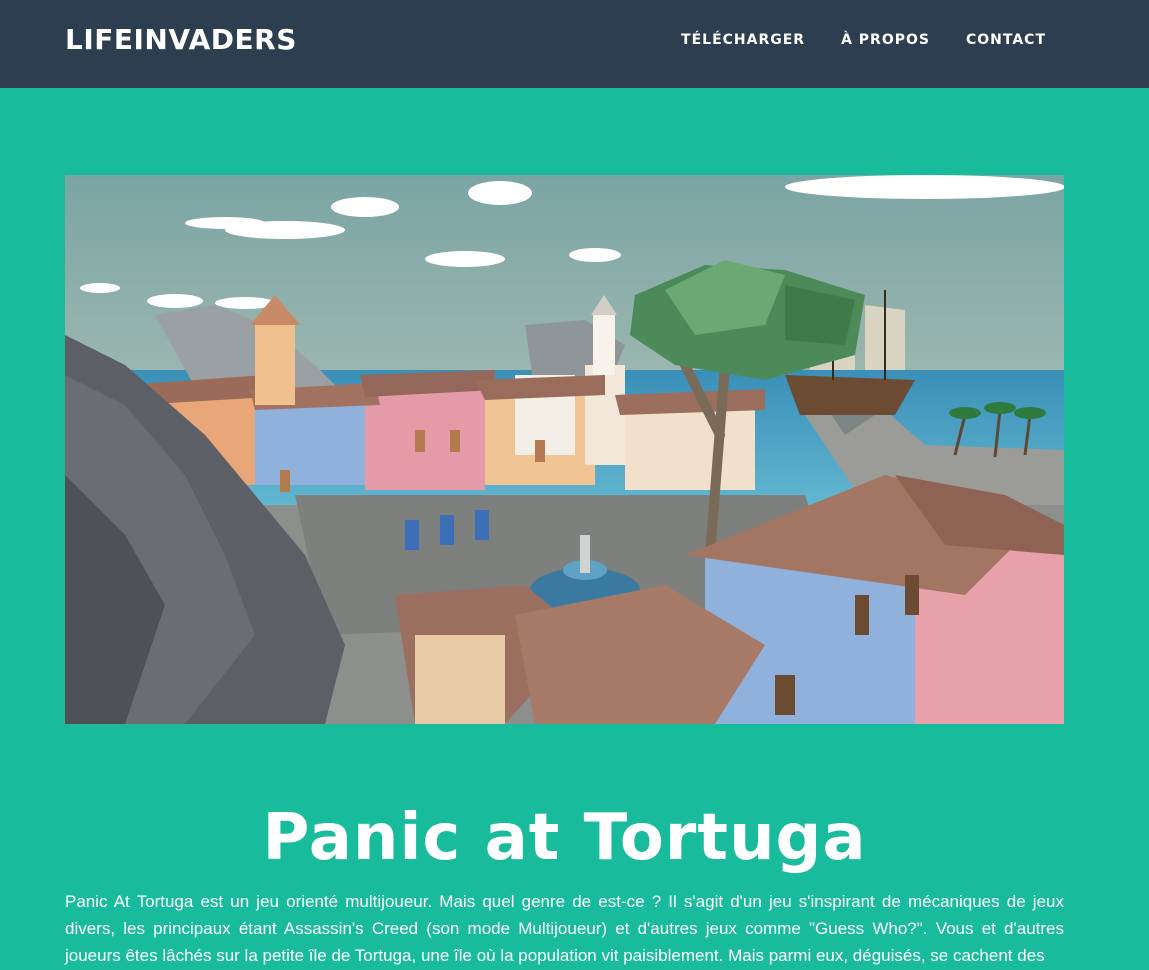 The width and height of the screenshot is (1149, 970). Describe the element at coordinates (885, 40) in the screenshot. I see `nav-link-a-propos: À PROPOS` at that location.